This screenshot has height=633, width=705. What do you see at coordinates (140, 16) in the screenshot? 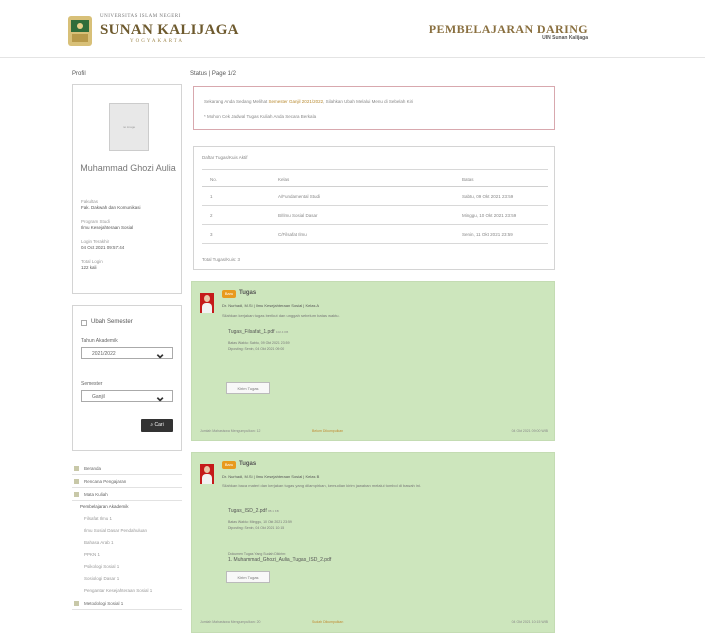
I see `university-subtitle: UNIVERSITAS ISLAM NEGERI` at bounding box center [140, 16].